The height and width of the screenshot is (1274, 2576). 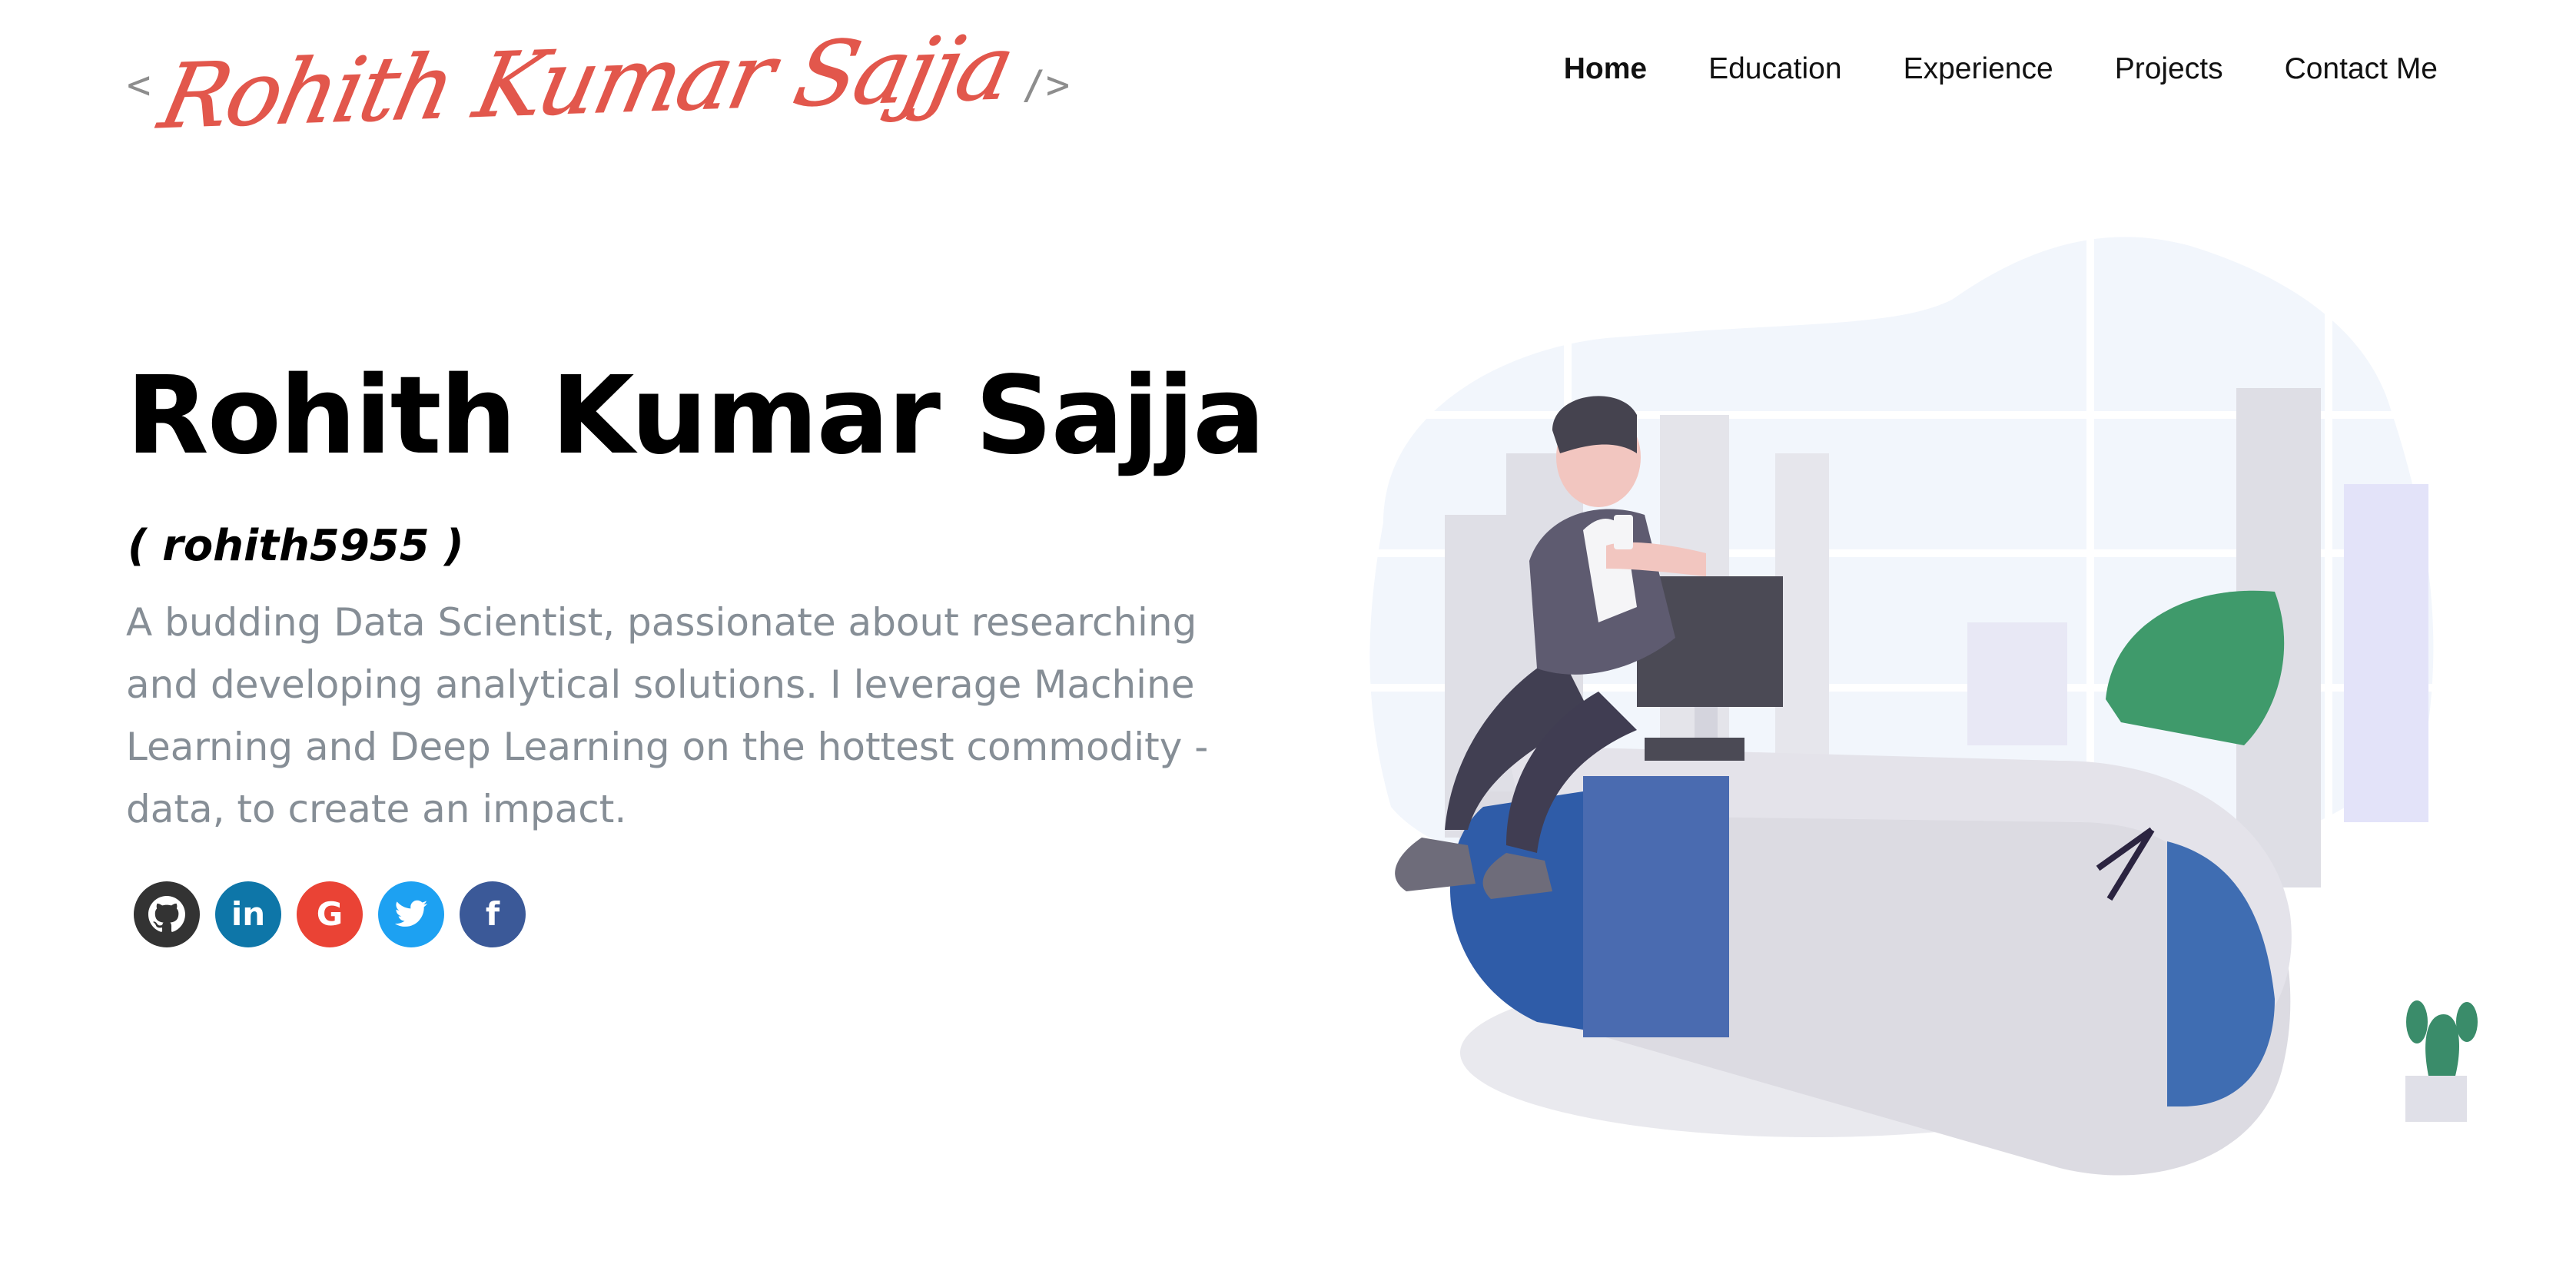 I want to click on social-links: in G f, so click(x=330, y=914).